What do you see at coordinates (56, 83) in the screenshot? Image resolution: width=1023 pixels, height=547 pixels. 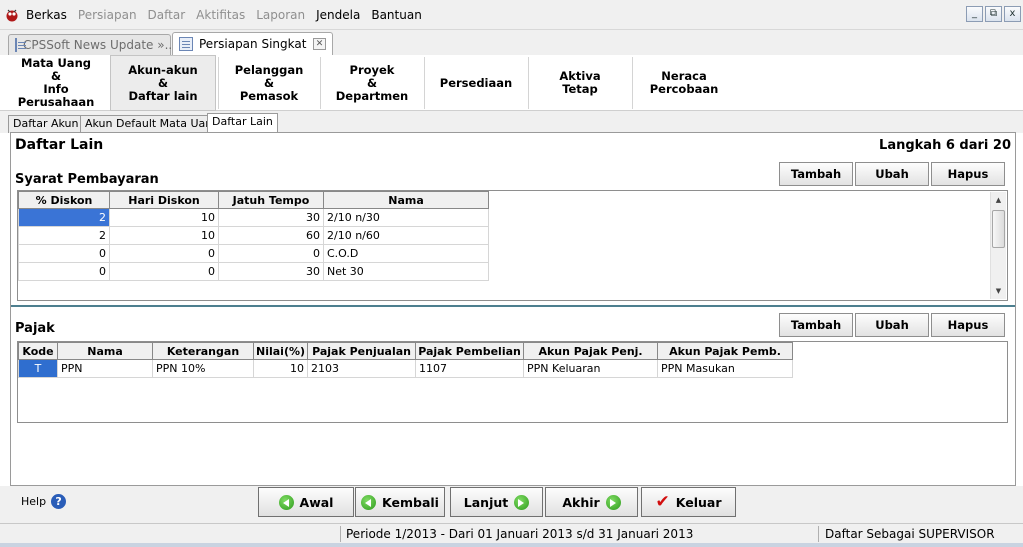 I see `step-mata-uang: Mata Uang & Info Perusahaan` at bounding box center [56, 83].